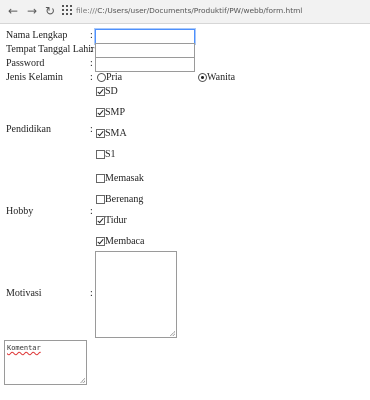  Describe the element at coordinates (87, 10) in the screenshot. I see `url-prefix: file:///` at that location.